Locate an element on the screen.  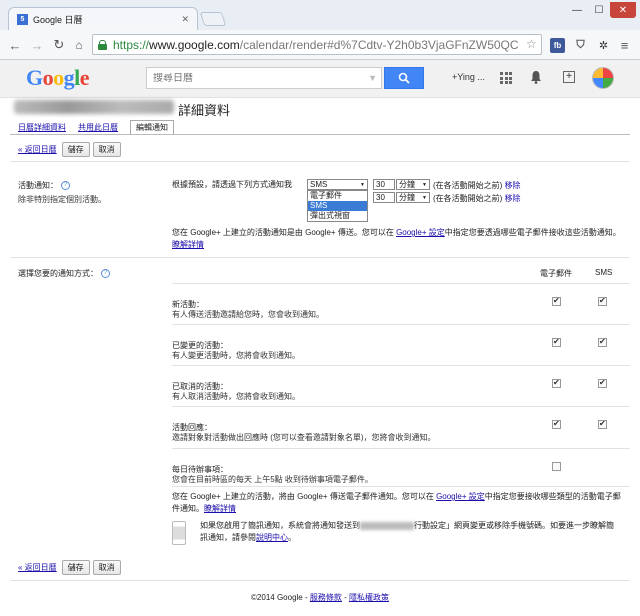
chrome-menu-icon: ≡ is located at coordinates (624, 45).